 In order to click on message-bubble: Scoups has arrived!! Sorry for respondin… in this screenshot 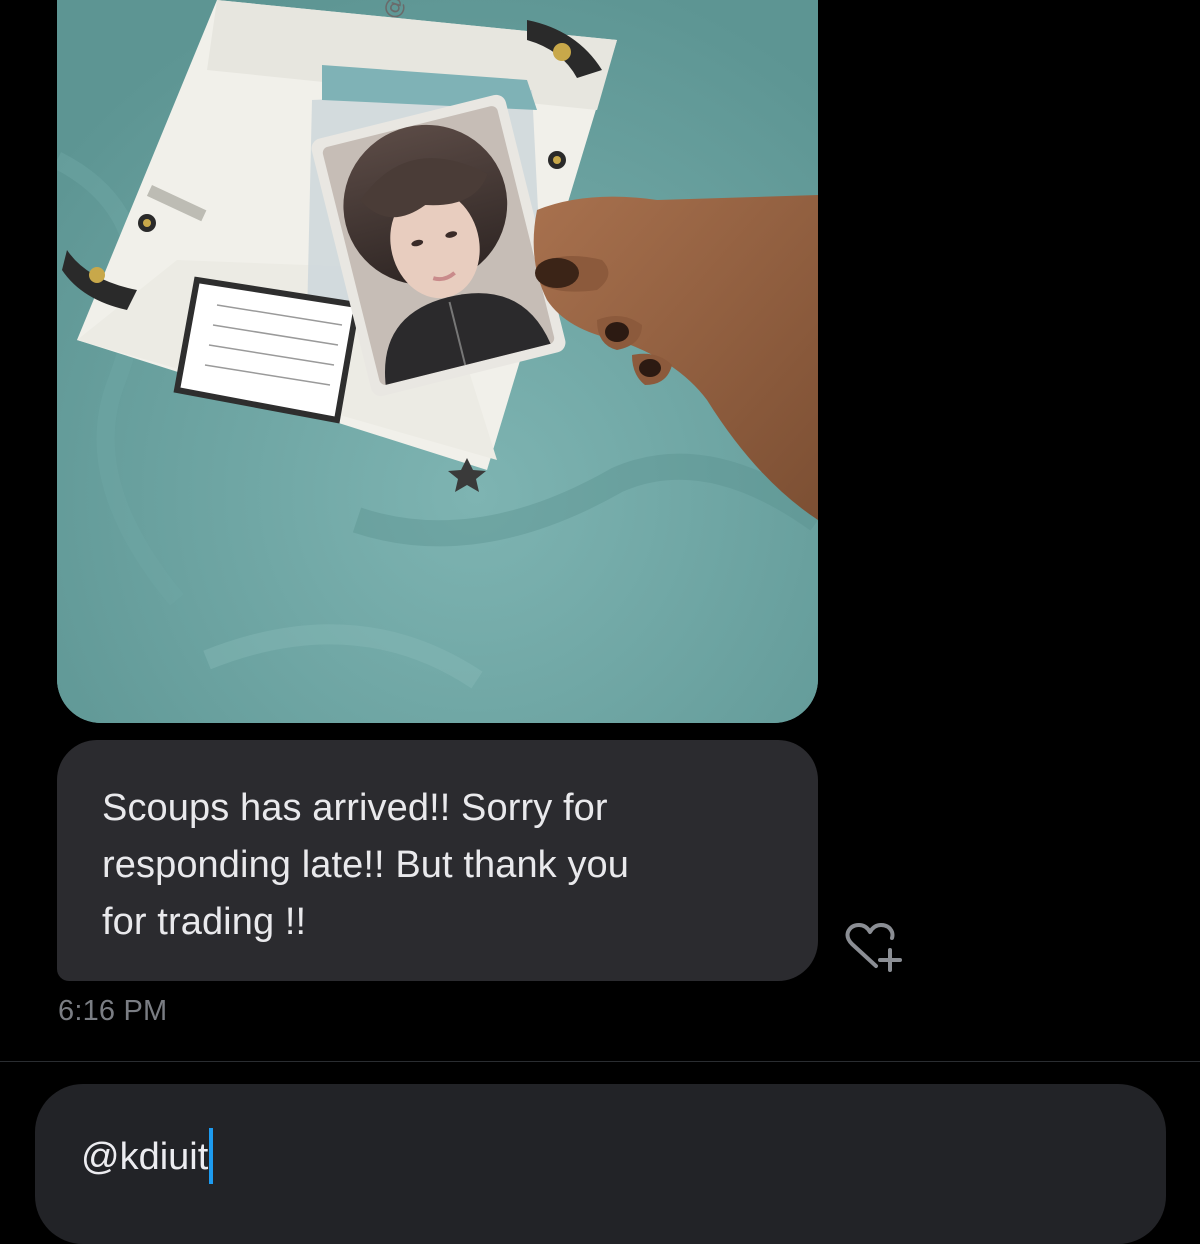, I will do `click(437, 860)`.